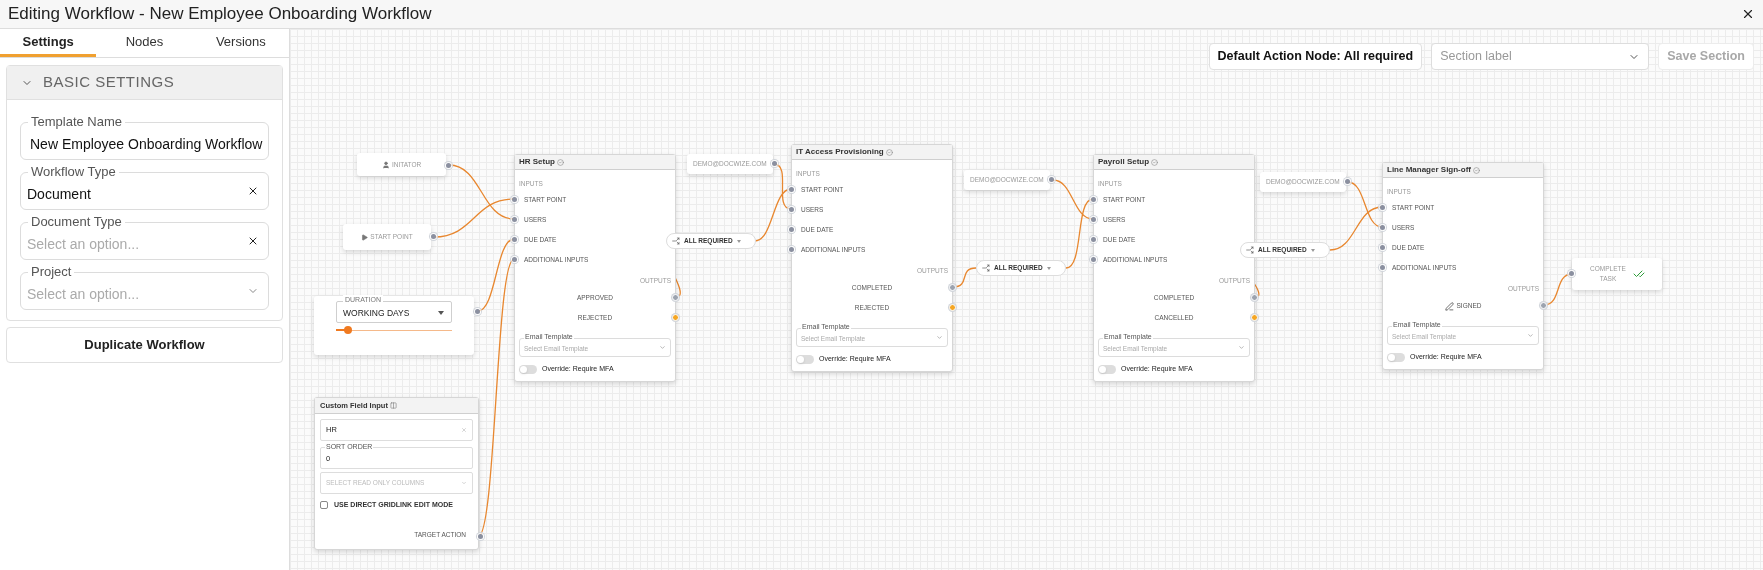  I want to click on node-title: HR Setup, so click(537, 162).